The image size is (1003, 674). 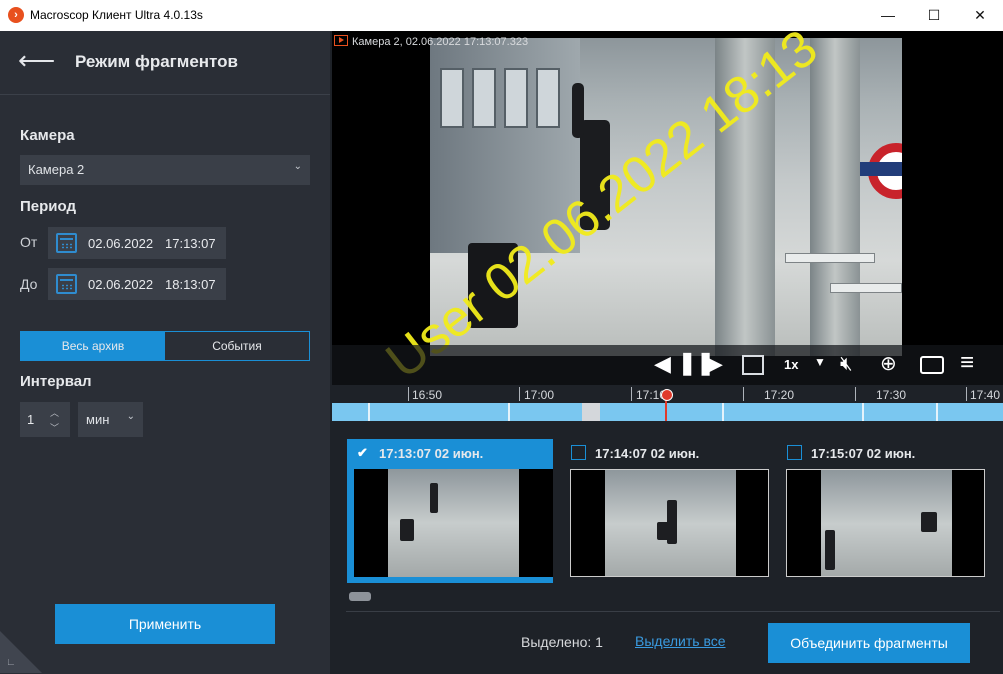 I want to click on fragment-time: 17:14:07 02 июн., so click(x=647, y=453).